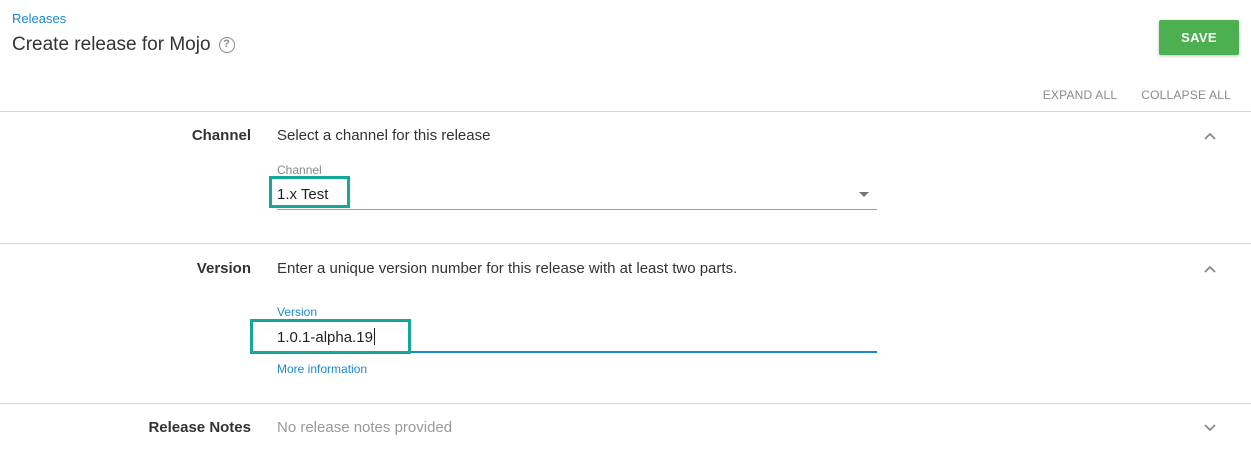  I want to click on channel-select-value: 1.x Test, so click(303, 194).